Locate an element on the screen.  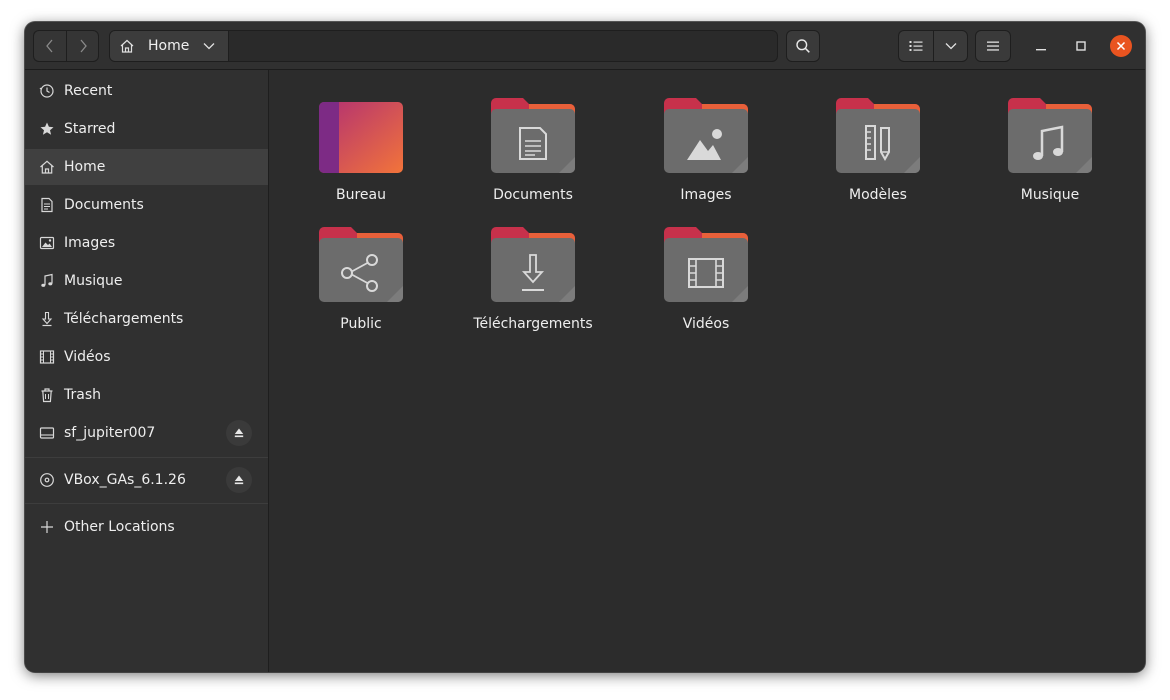
chevron-left-icon is located at coordinates (49, 46).